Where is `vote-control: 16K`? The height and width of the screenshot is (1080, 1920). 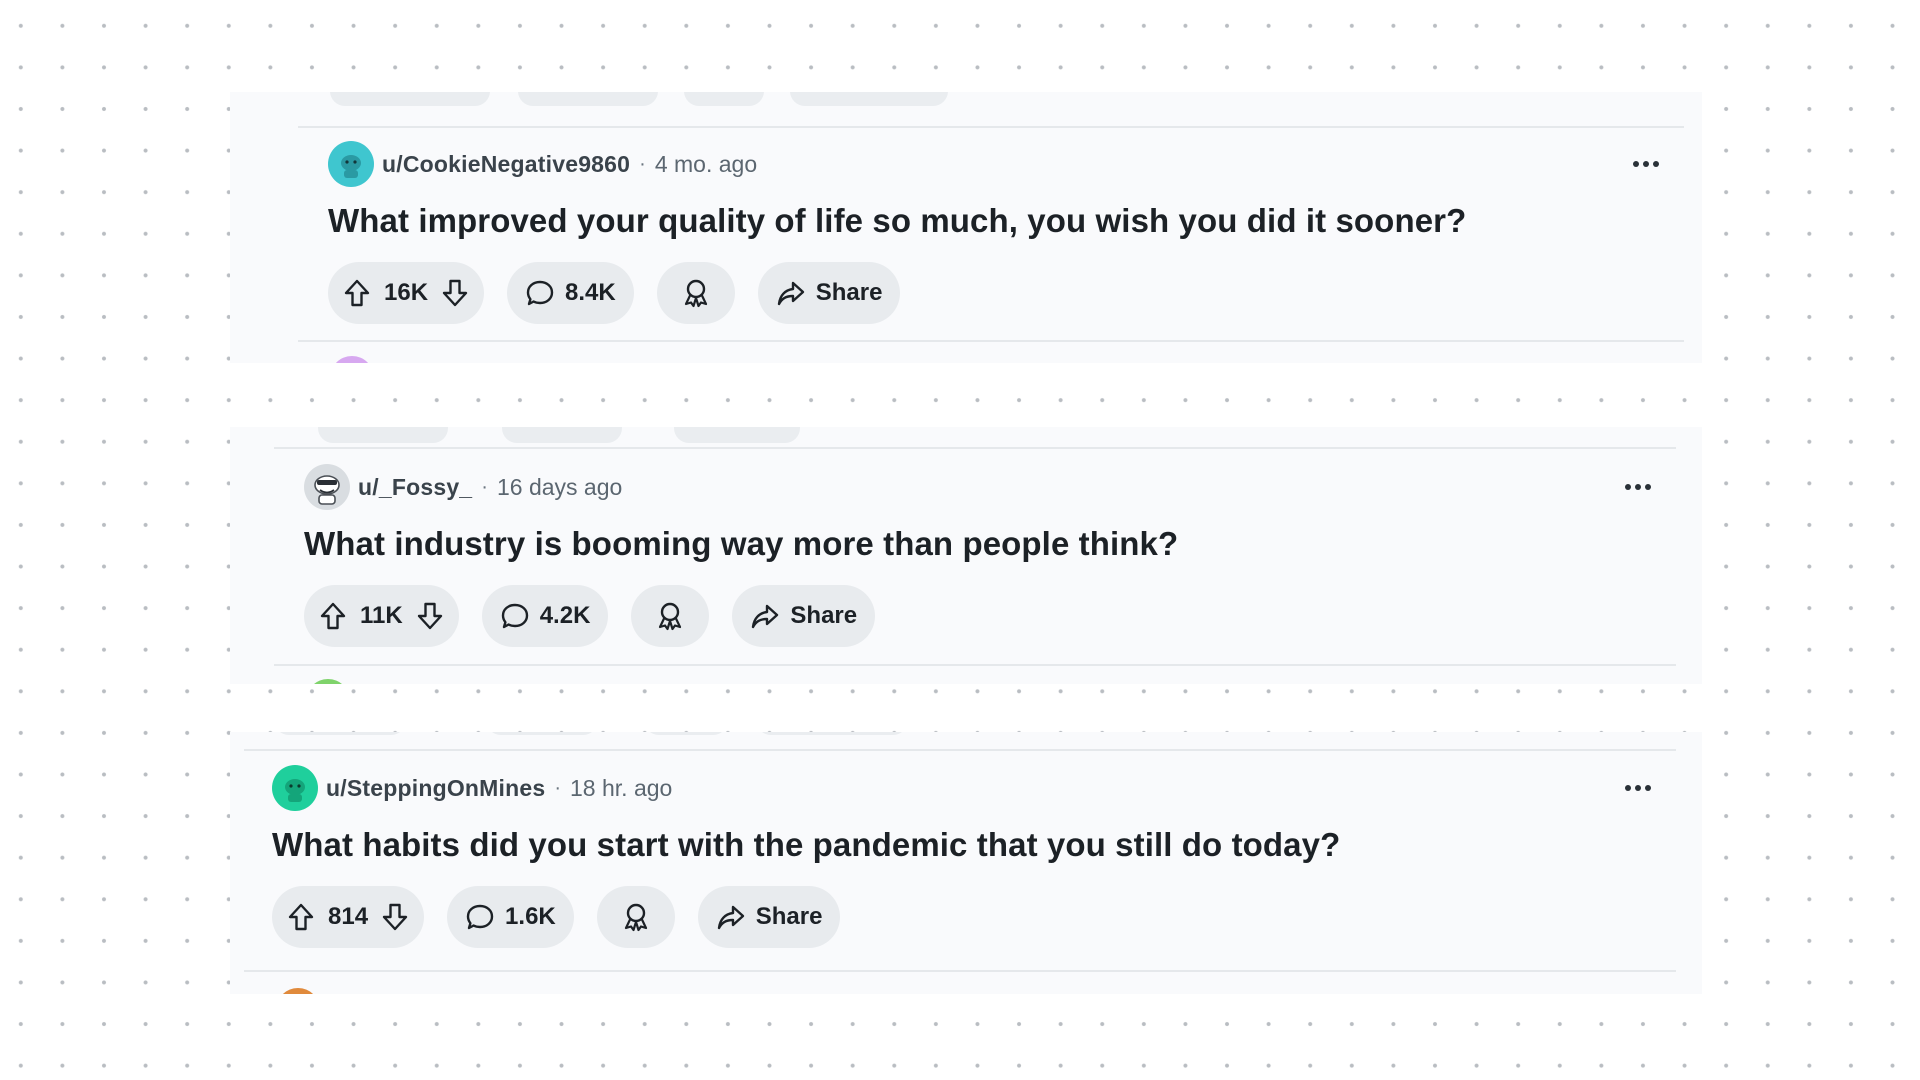 vote-control: 16K is located at coordinates (406, 293).